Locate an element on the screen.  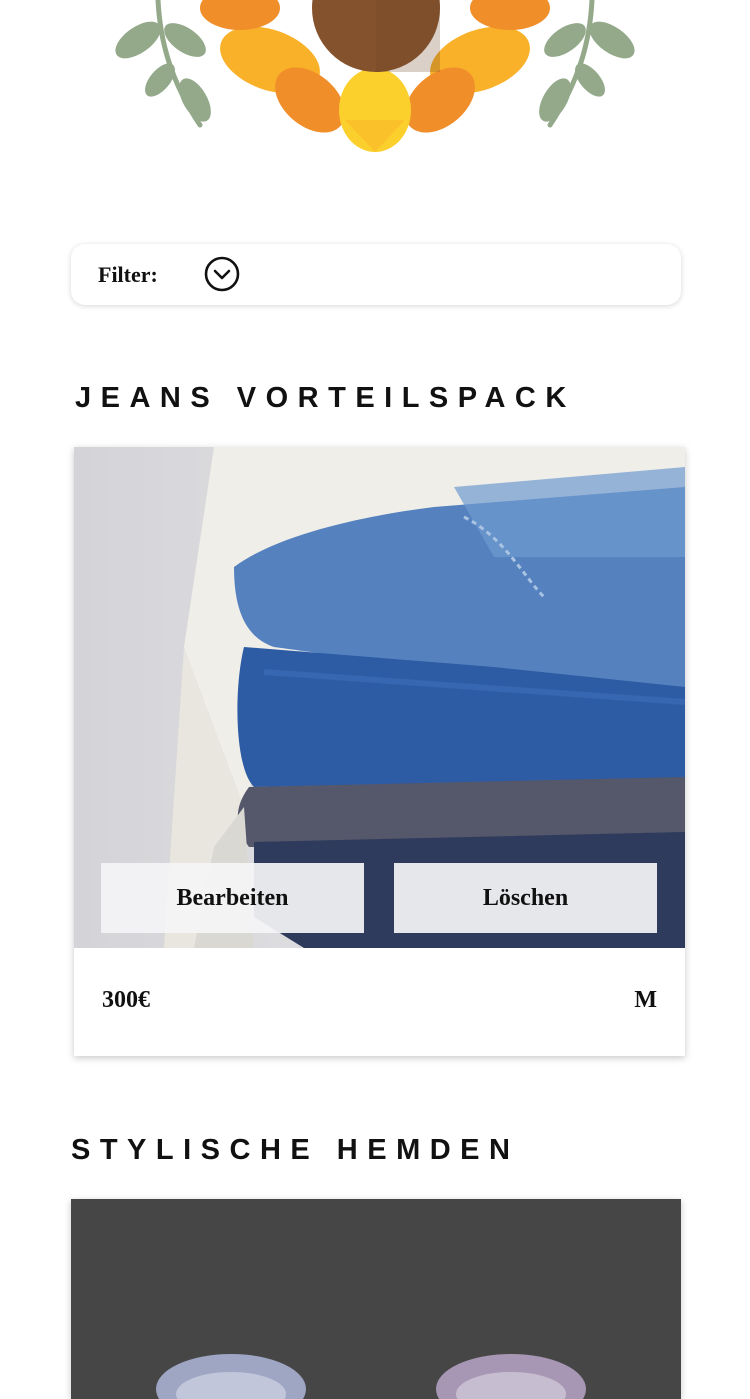
filter-label: Filter: is located at coordinates (128, 274).